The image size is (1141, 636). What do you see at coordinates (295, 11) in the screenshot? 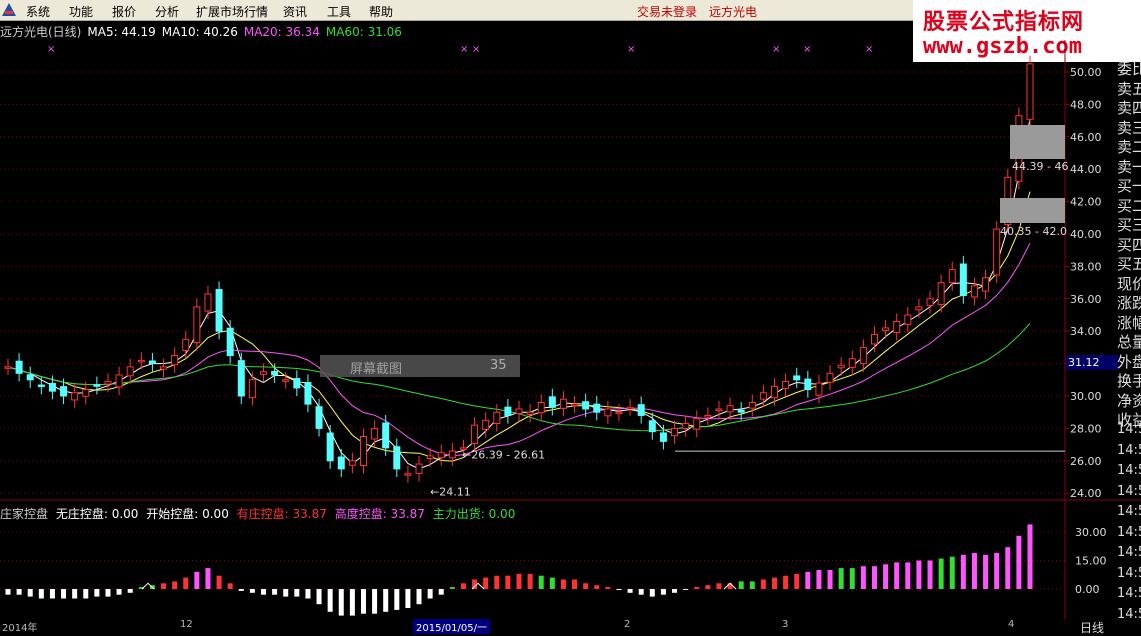
I see `menu-news: 资讯` at bounding box center [295, 11].